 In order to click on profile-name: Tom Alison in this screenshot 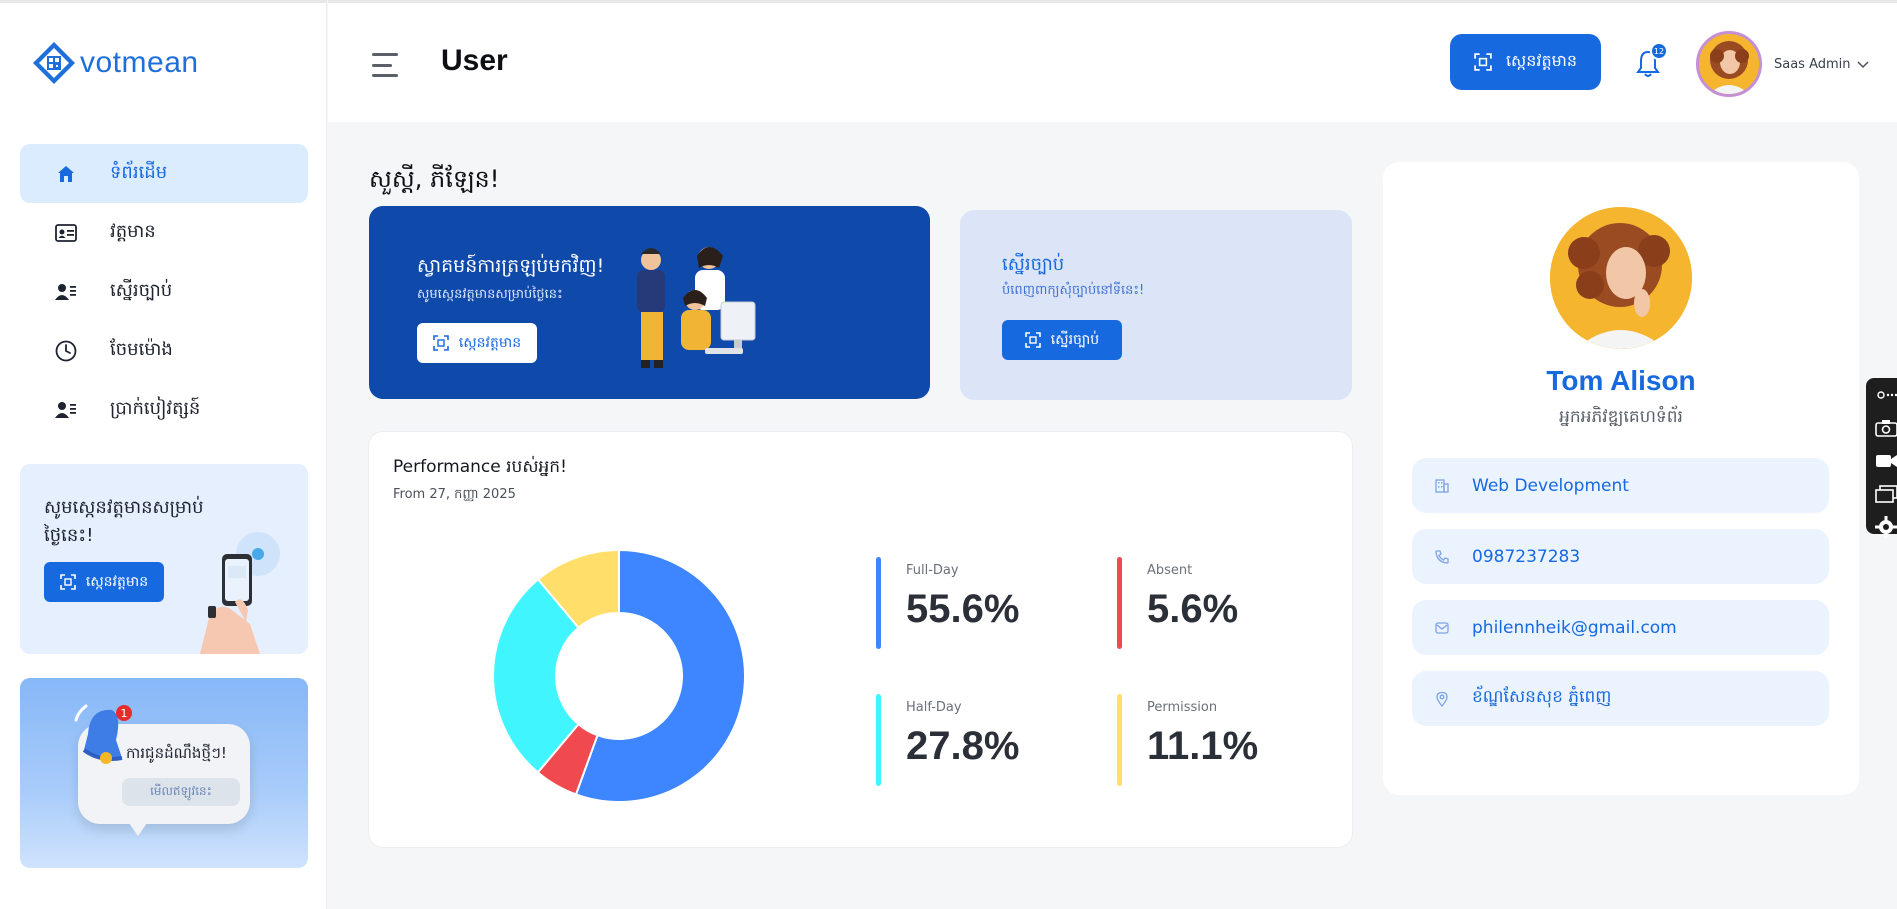, I will do `click(1621, 380)`.